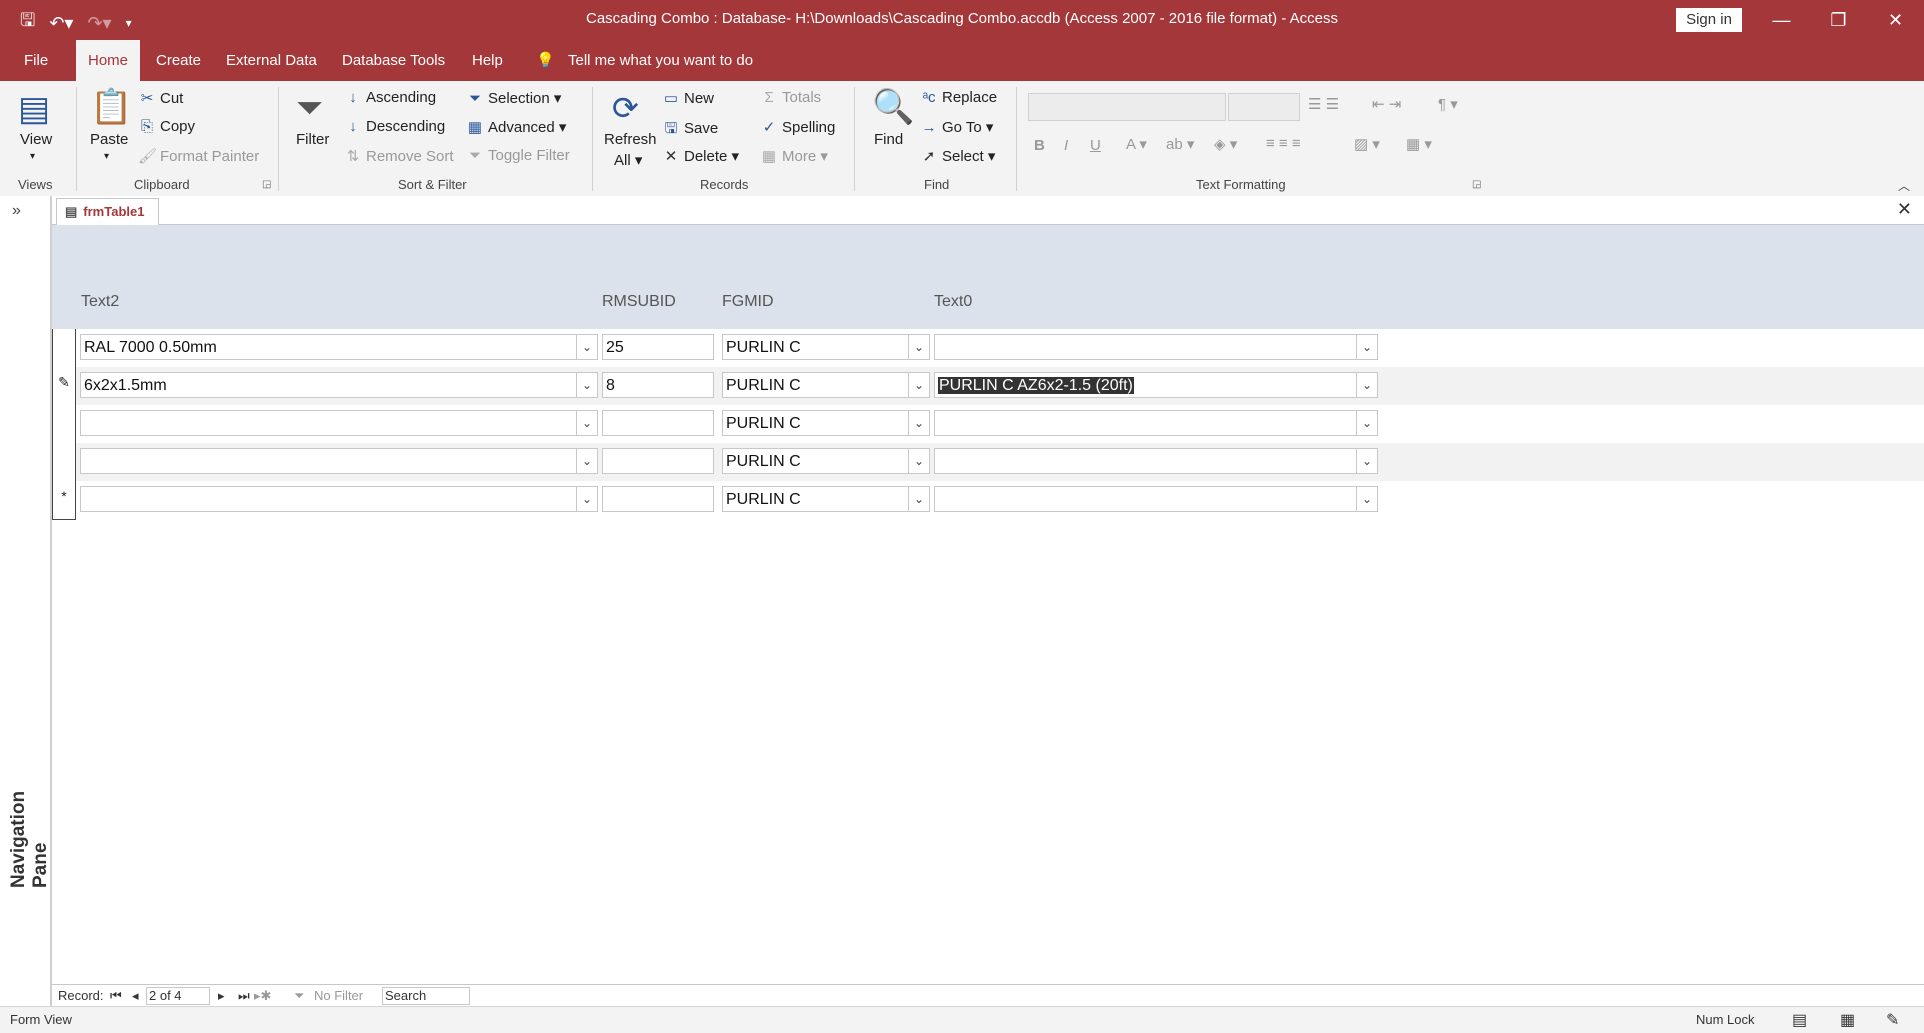 The height and width of the screenshot is (1033, 1924). I want to click on tab-help: Help, so click(487, 60).